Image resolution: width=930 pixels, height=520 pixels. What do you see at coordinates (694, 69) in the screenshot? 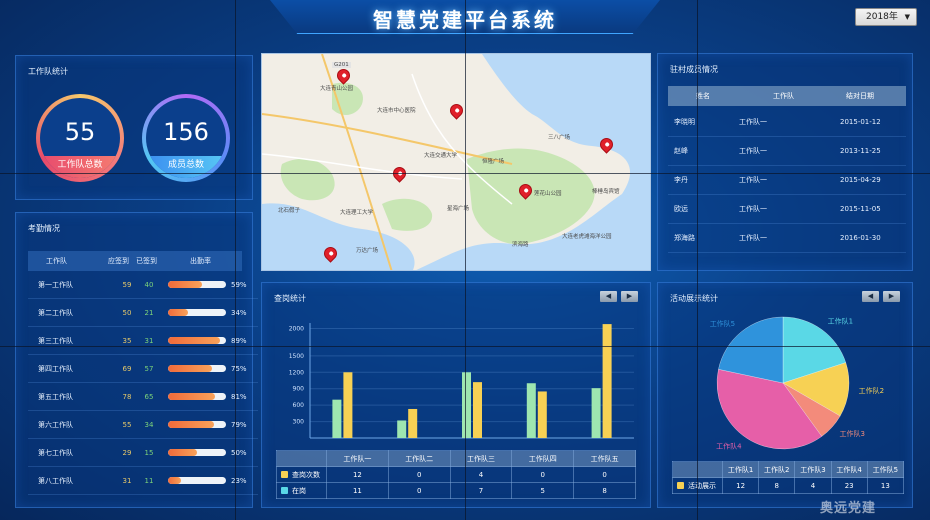
I see `members-title: 驻村成员情况` at bounding box center [694, 69].